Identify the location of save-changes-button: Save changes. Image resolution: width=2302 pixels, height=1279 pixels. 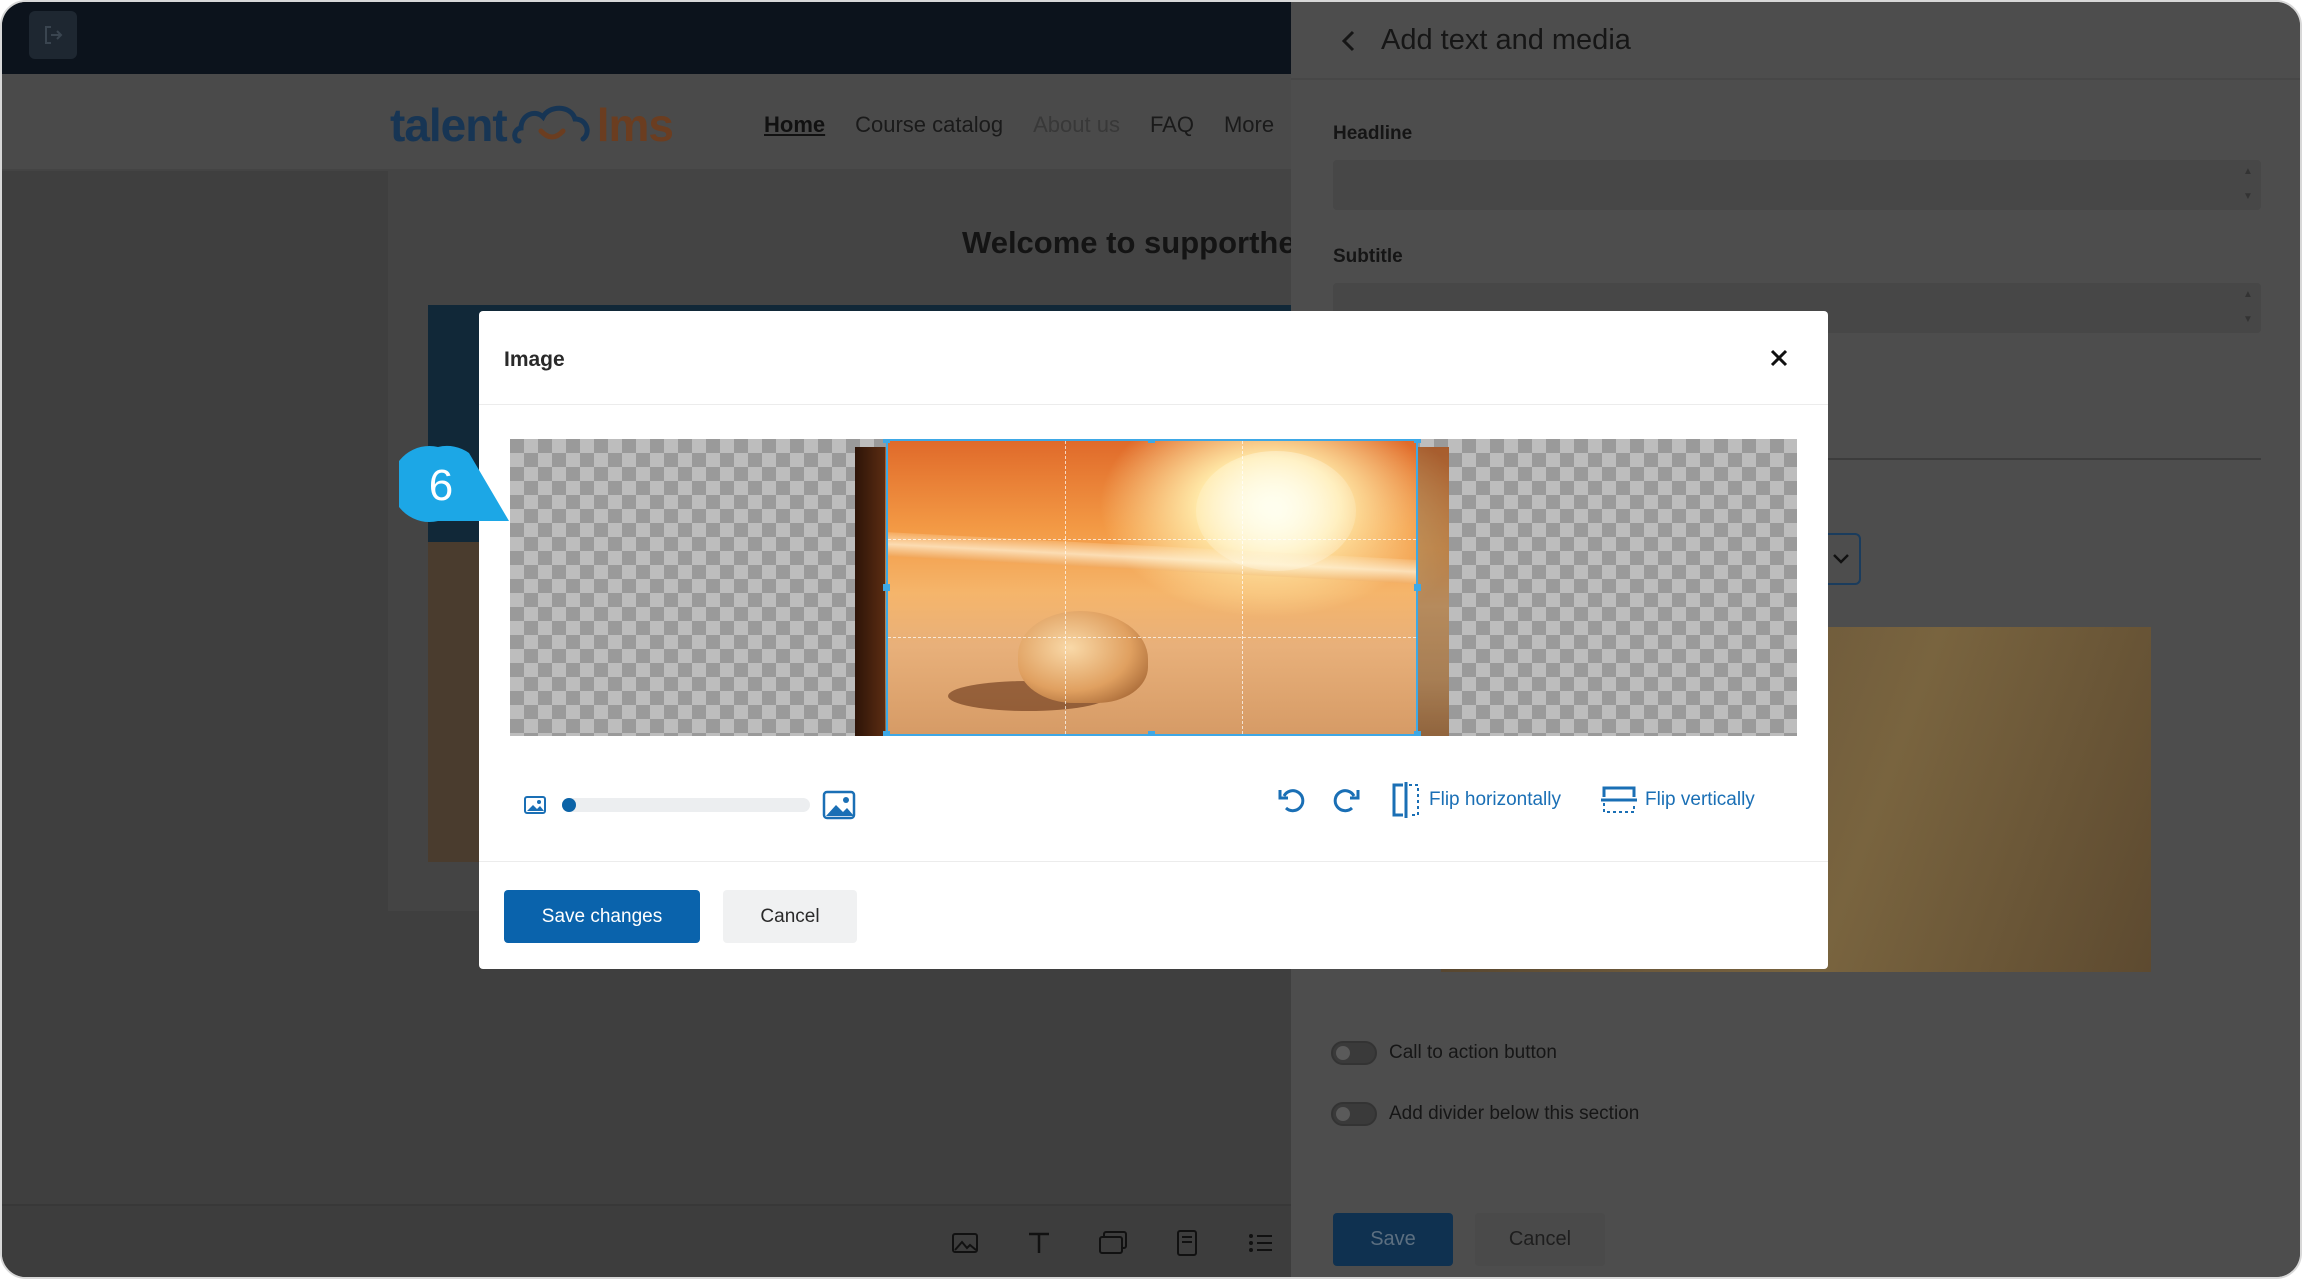
(602, 916).